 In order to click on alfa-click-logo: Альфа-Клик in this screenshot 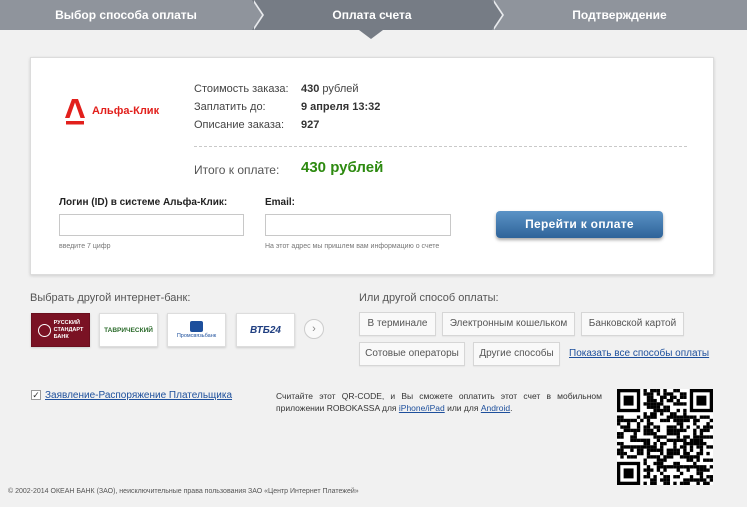, I will do `click(119, 114)`.